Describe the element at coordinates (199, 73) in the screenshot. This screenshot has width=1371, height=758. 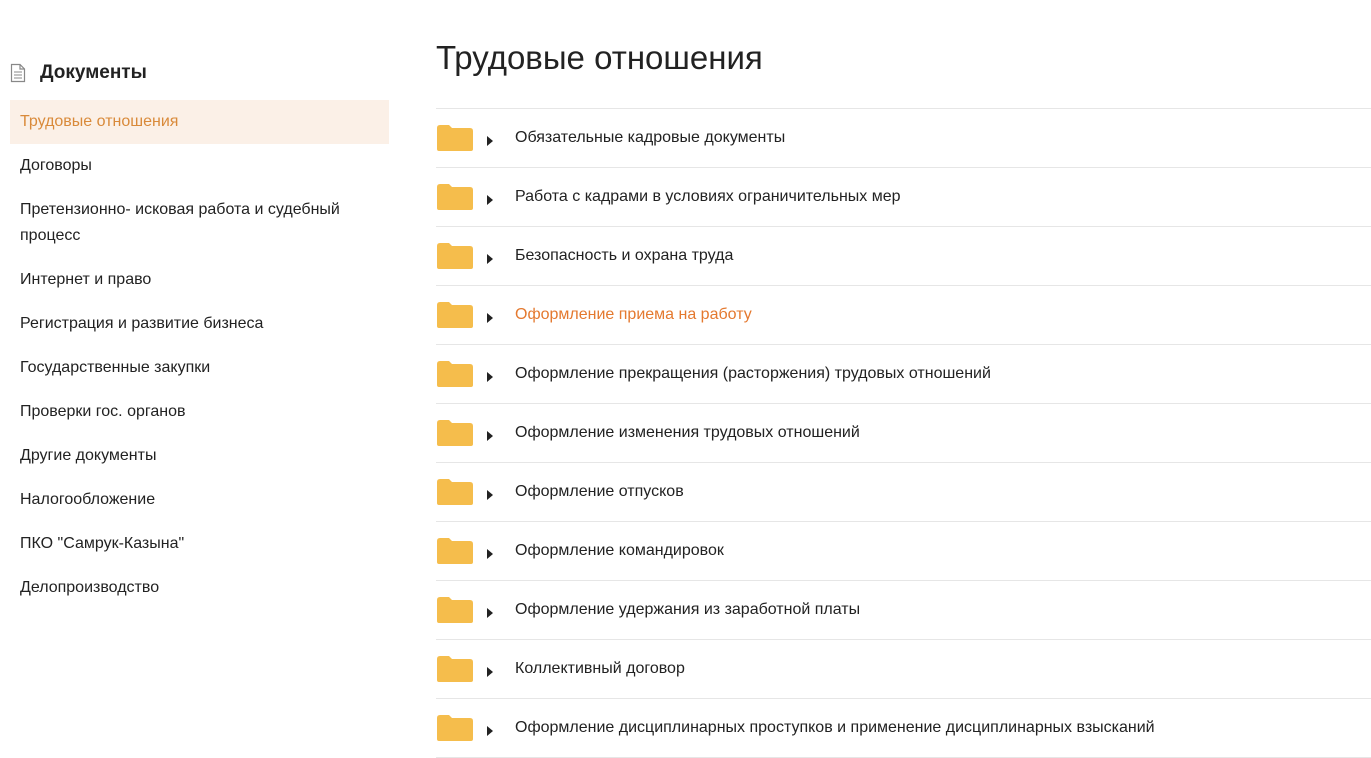
I see `sidebar-header: Документы` at that location.